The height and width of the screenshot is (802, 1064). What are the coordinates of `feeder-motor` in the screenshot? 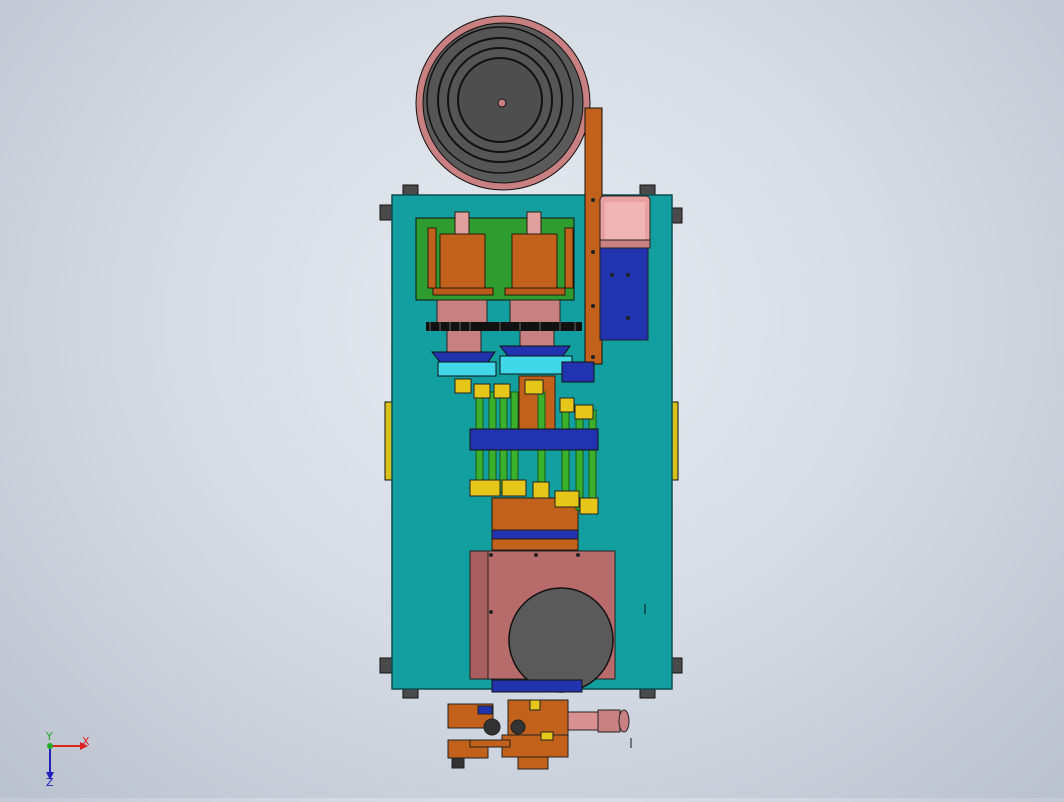 It's located at (625, 268).